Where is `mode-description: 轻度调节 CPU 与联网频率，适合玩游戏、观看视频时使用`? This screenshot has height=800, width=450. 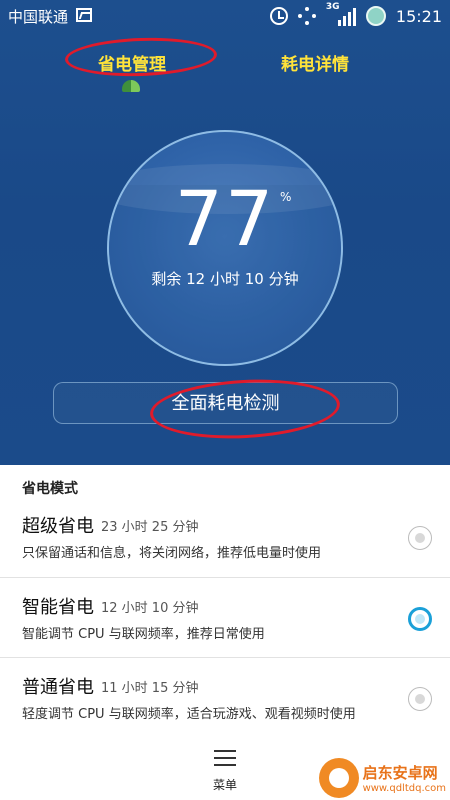 mode-description: 轻度调节 CPU 与联网频率，适合玩游戏、观看视频时使用 is located at coordinates (189, 714).